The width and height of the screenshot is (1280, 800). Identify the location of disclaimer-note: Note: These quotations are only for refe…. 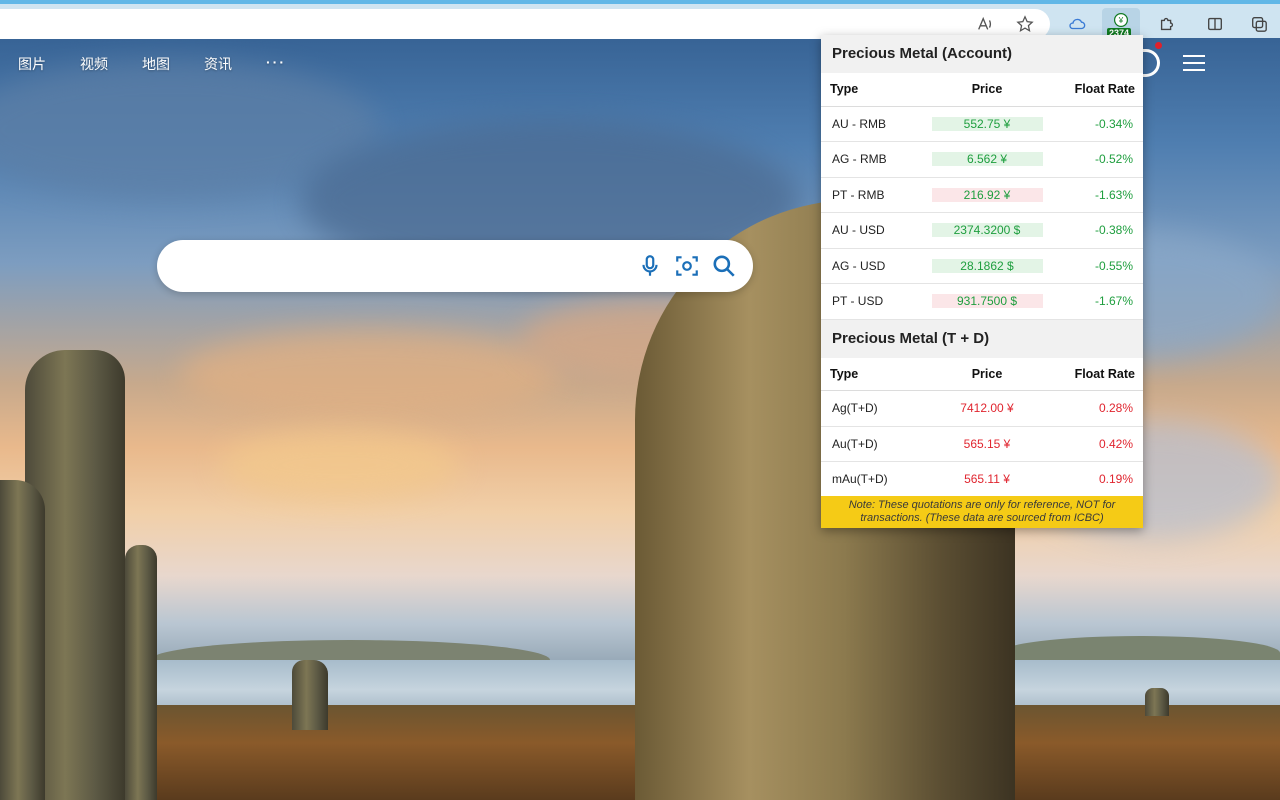
(982, 512).